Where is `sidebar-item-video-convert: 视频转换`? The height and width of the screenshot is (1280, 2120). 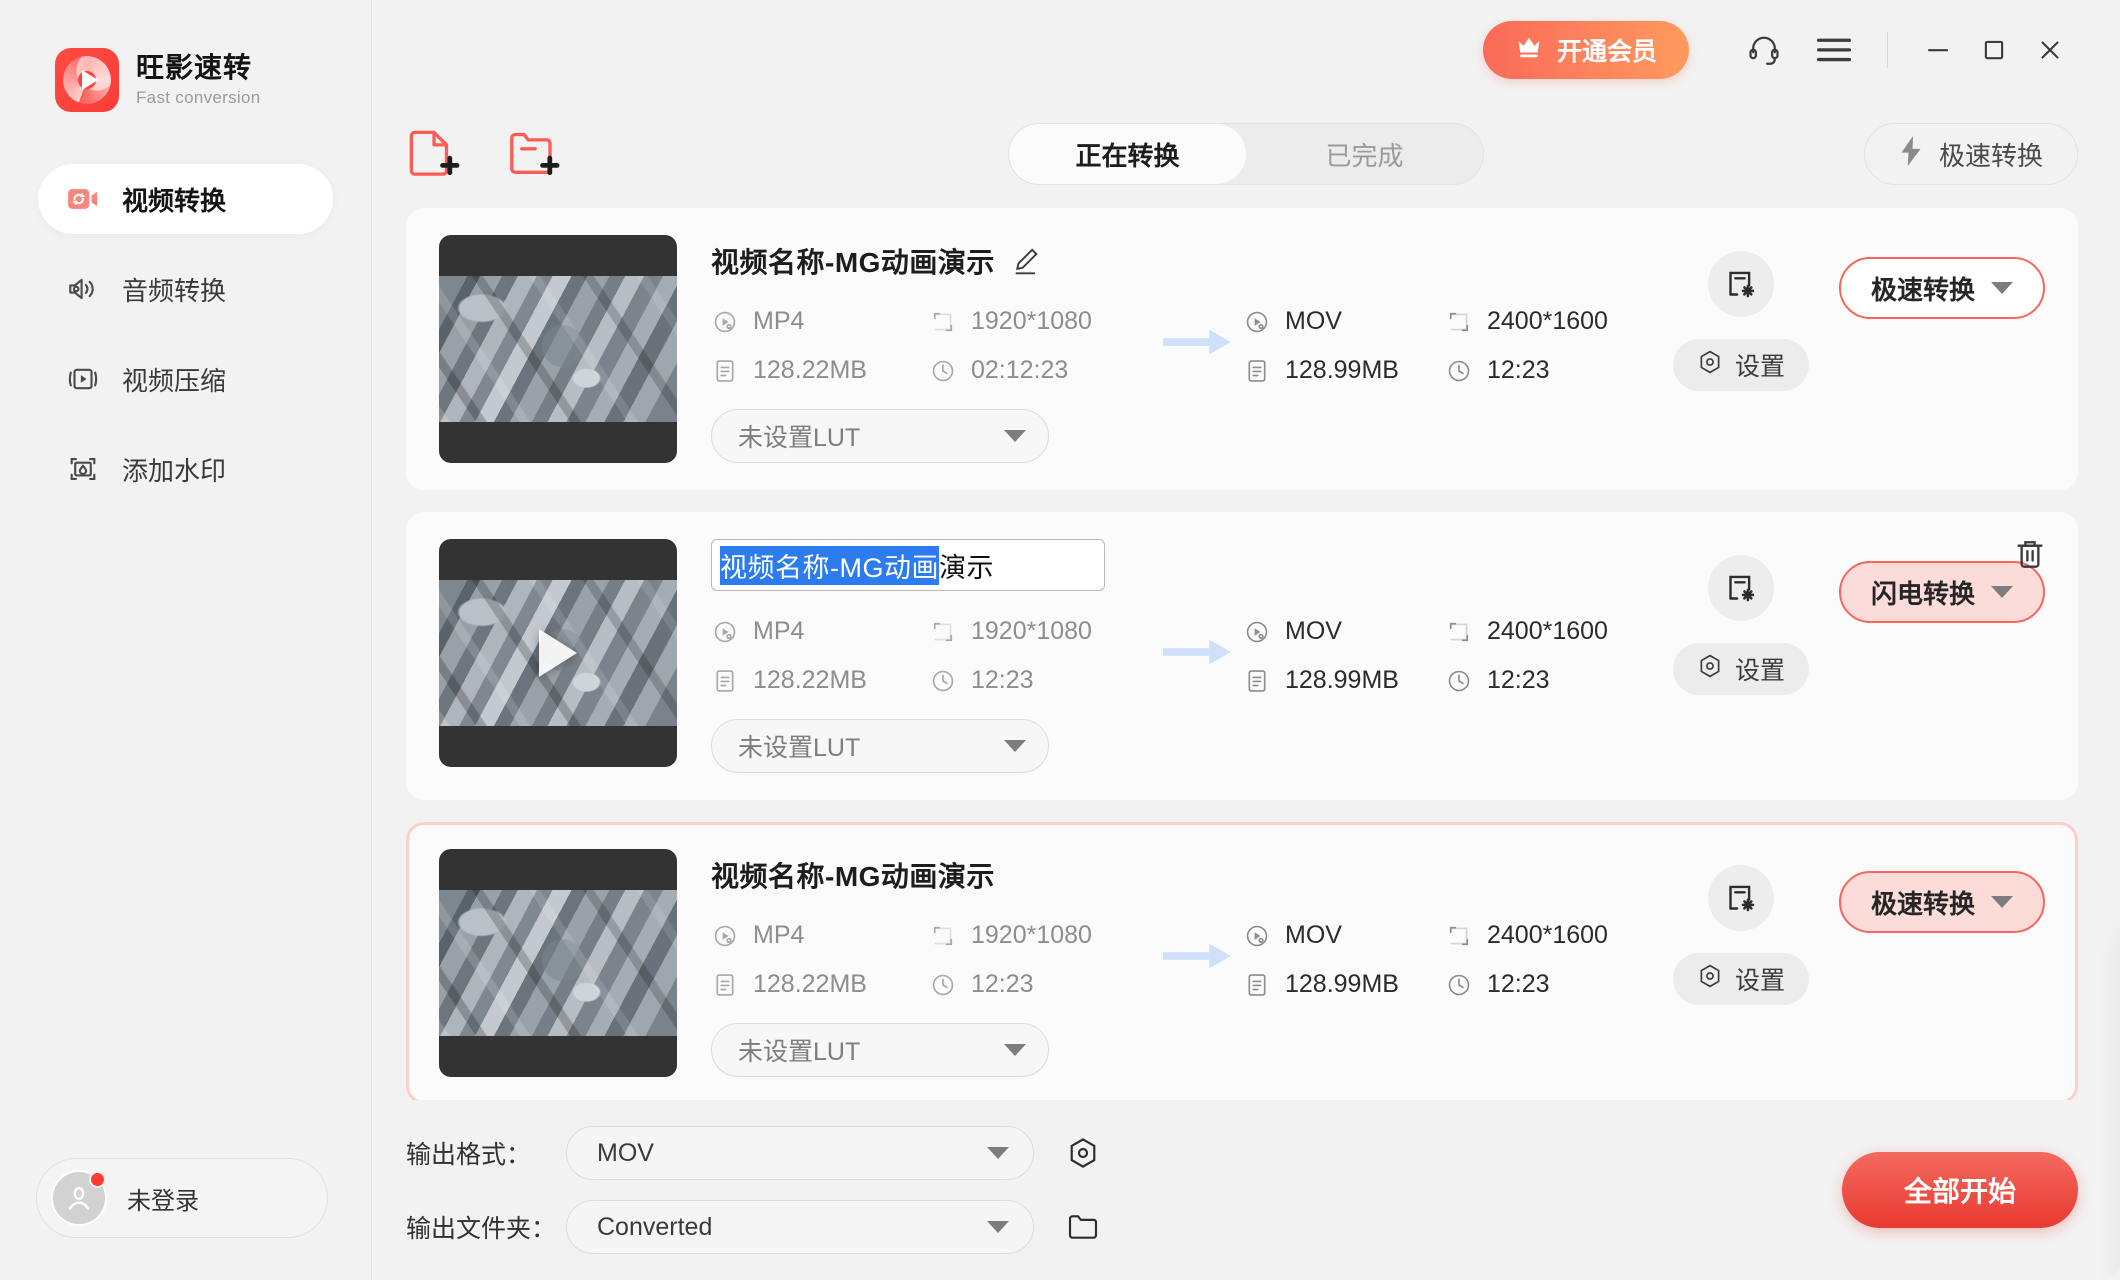
sidebar-item-video-convert: 视频转换 is located at coordinates (185, 199).